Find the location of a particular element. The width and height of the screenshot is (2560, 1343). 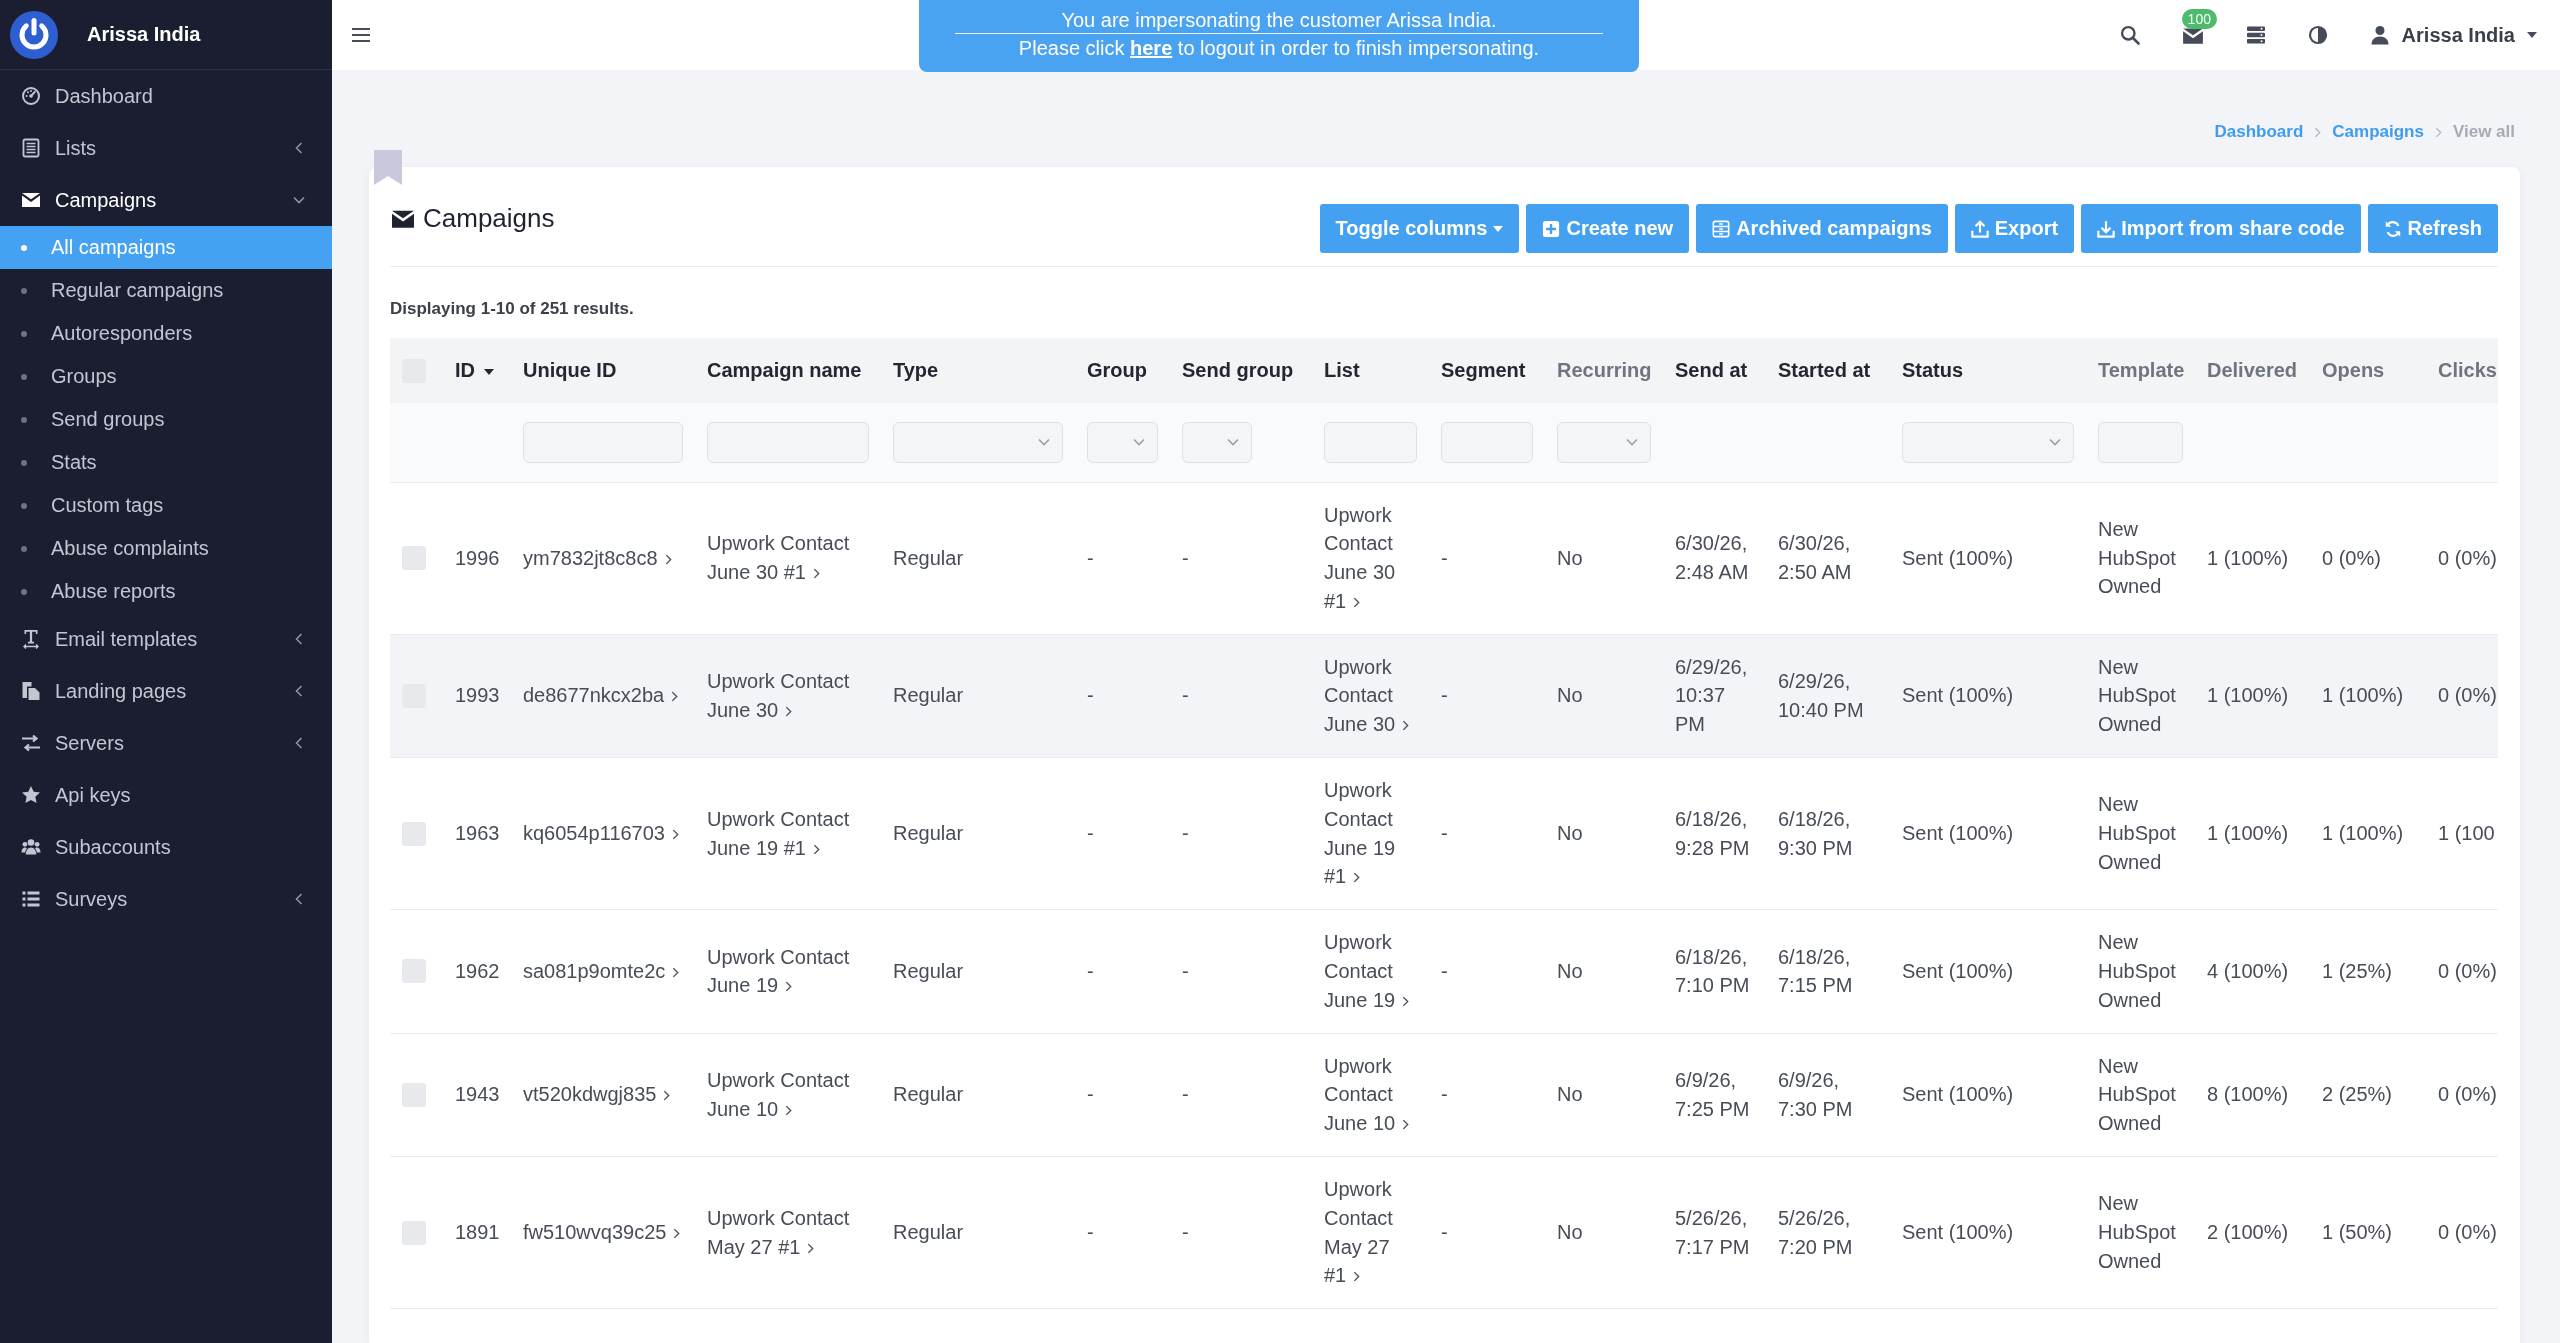

chevron-left-icon is located at coordinates (299, 691).